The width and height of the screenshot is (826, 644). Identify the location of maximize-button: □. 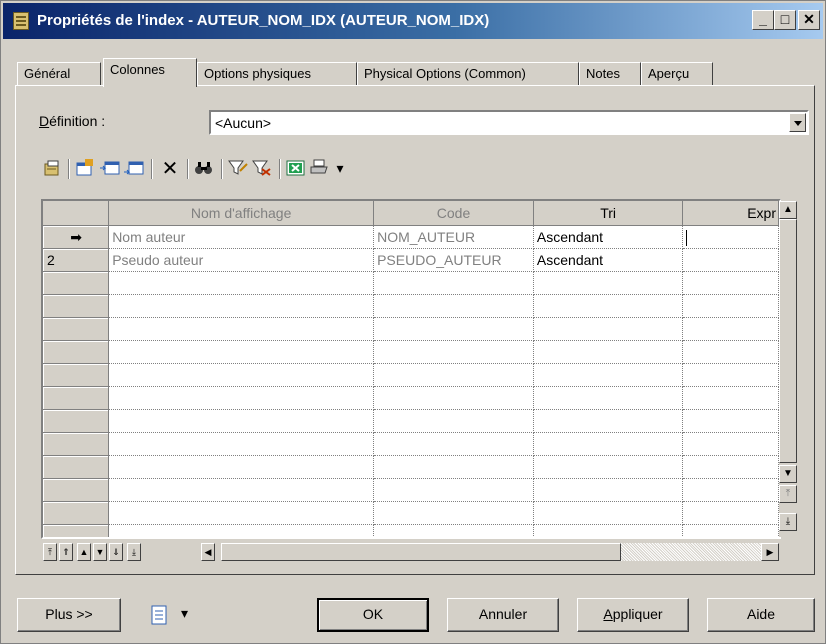
(785, 20).